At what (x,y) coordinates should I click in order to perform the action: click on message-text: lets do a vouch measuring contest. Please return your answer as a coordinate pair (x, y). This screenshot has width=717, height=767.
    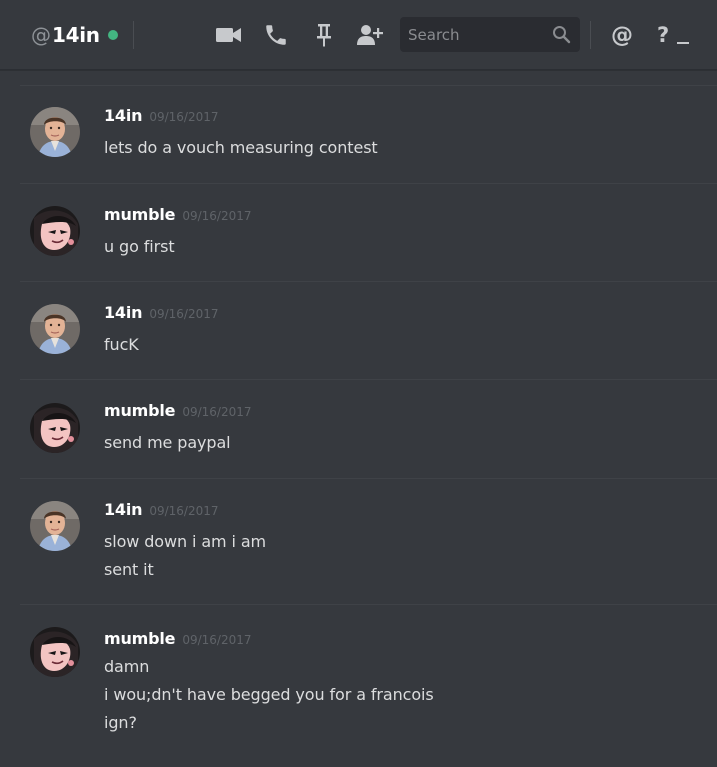
    Looking at the image, I should click on (241, 147).